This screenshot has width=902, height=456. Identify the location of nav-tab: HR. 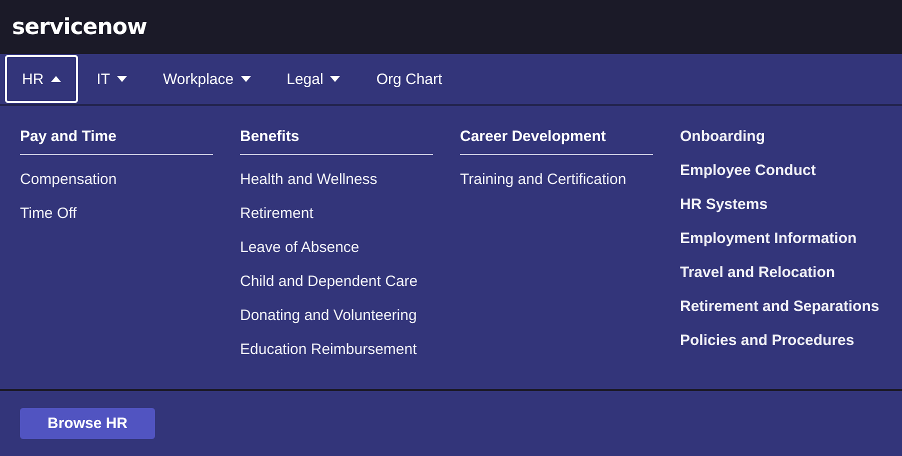
(41, 79).